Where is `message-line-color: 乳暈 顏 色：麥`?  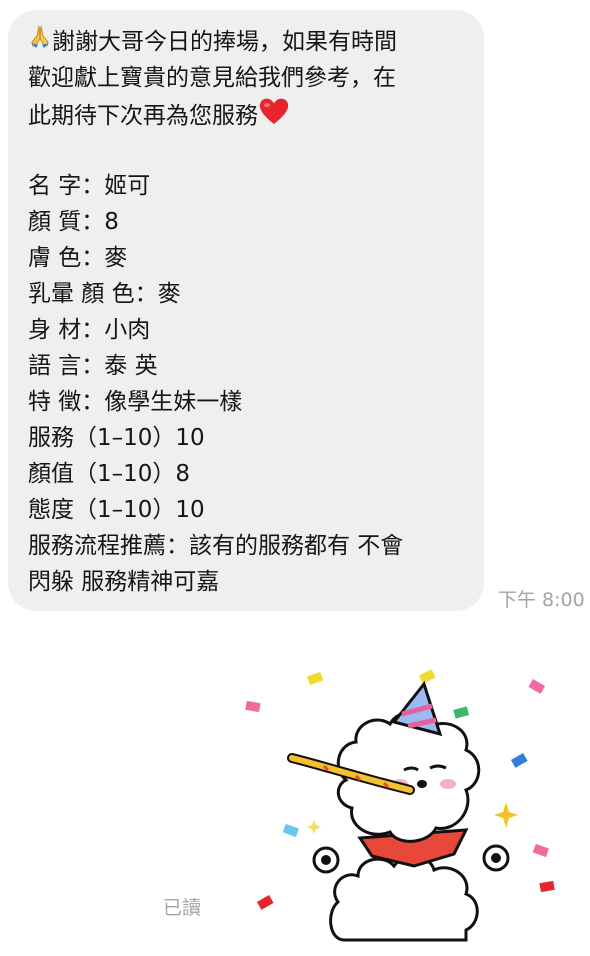 message-line-color: 乳暈 顏 色：麥 is located at coordinates (104, 294).